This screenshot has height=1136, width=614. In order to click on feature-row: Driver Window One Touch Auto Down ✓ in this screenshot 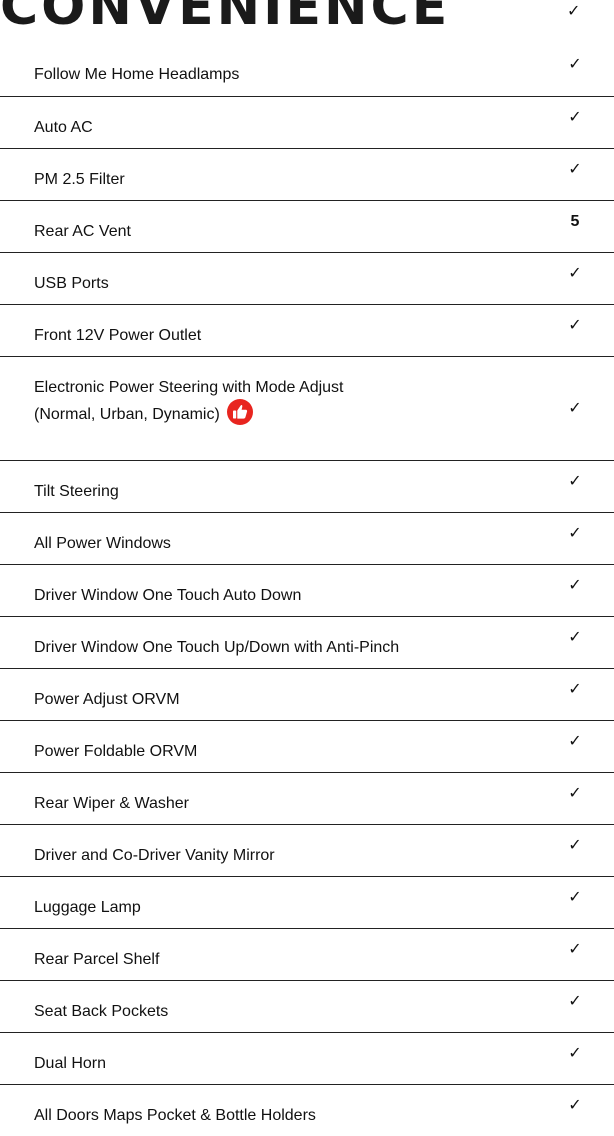, I will do `click(307, 590)`.